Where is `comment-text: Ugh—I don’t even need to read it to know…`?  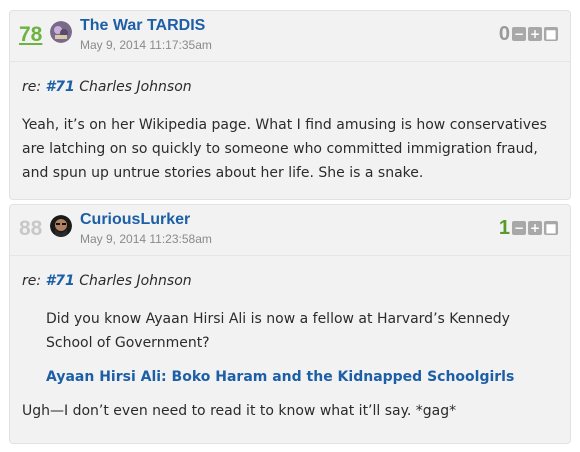
comment-text: Ugh—I don’t even need to read it to know… is located at coordinates (239, 411).